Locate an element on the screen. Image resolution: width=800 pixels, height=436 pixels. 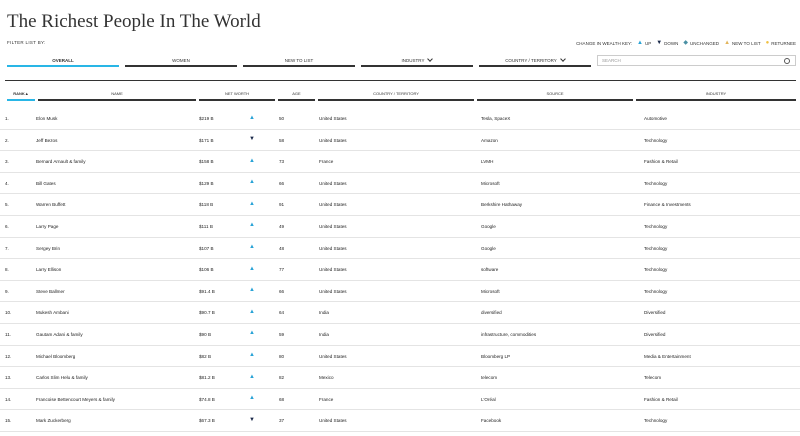
filter-label: FILTER LIST BY: is located at coordinates (26, 42).